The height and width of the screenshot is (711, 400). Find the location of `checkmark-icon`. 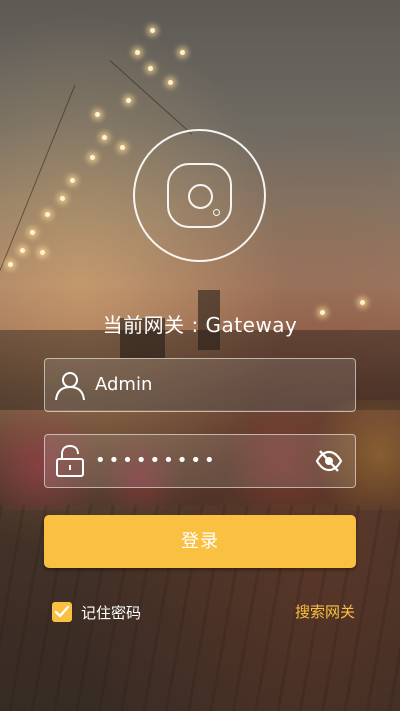

checkmark-icon is located at coordinates (62, 611).